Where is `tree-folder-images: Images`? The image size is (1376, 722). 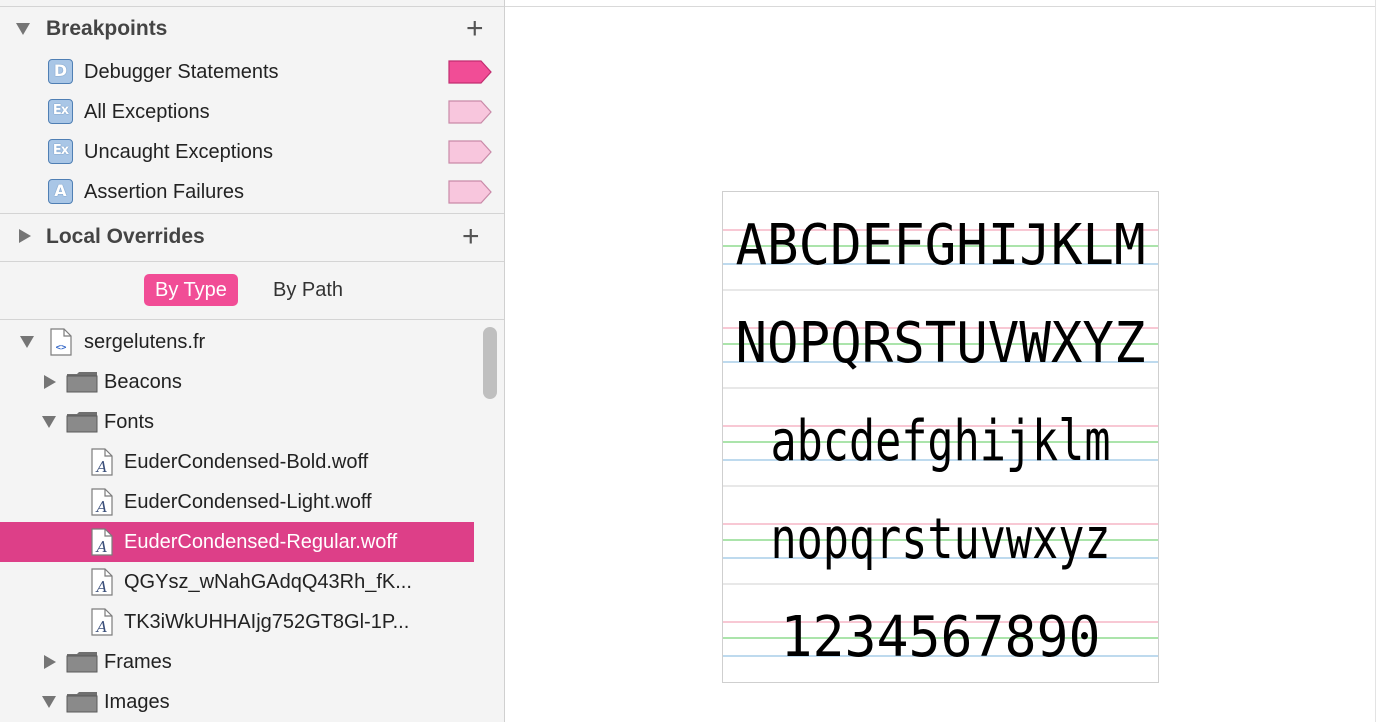 tree-folder-images: Images is located at coordinates (237, 702).